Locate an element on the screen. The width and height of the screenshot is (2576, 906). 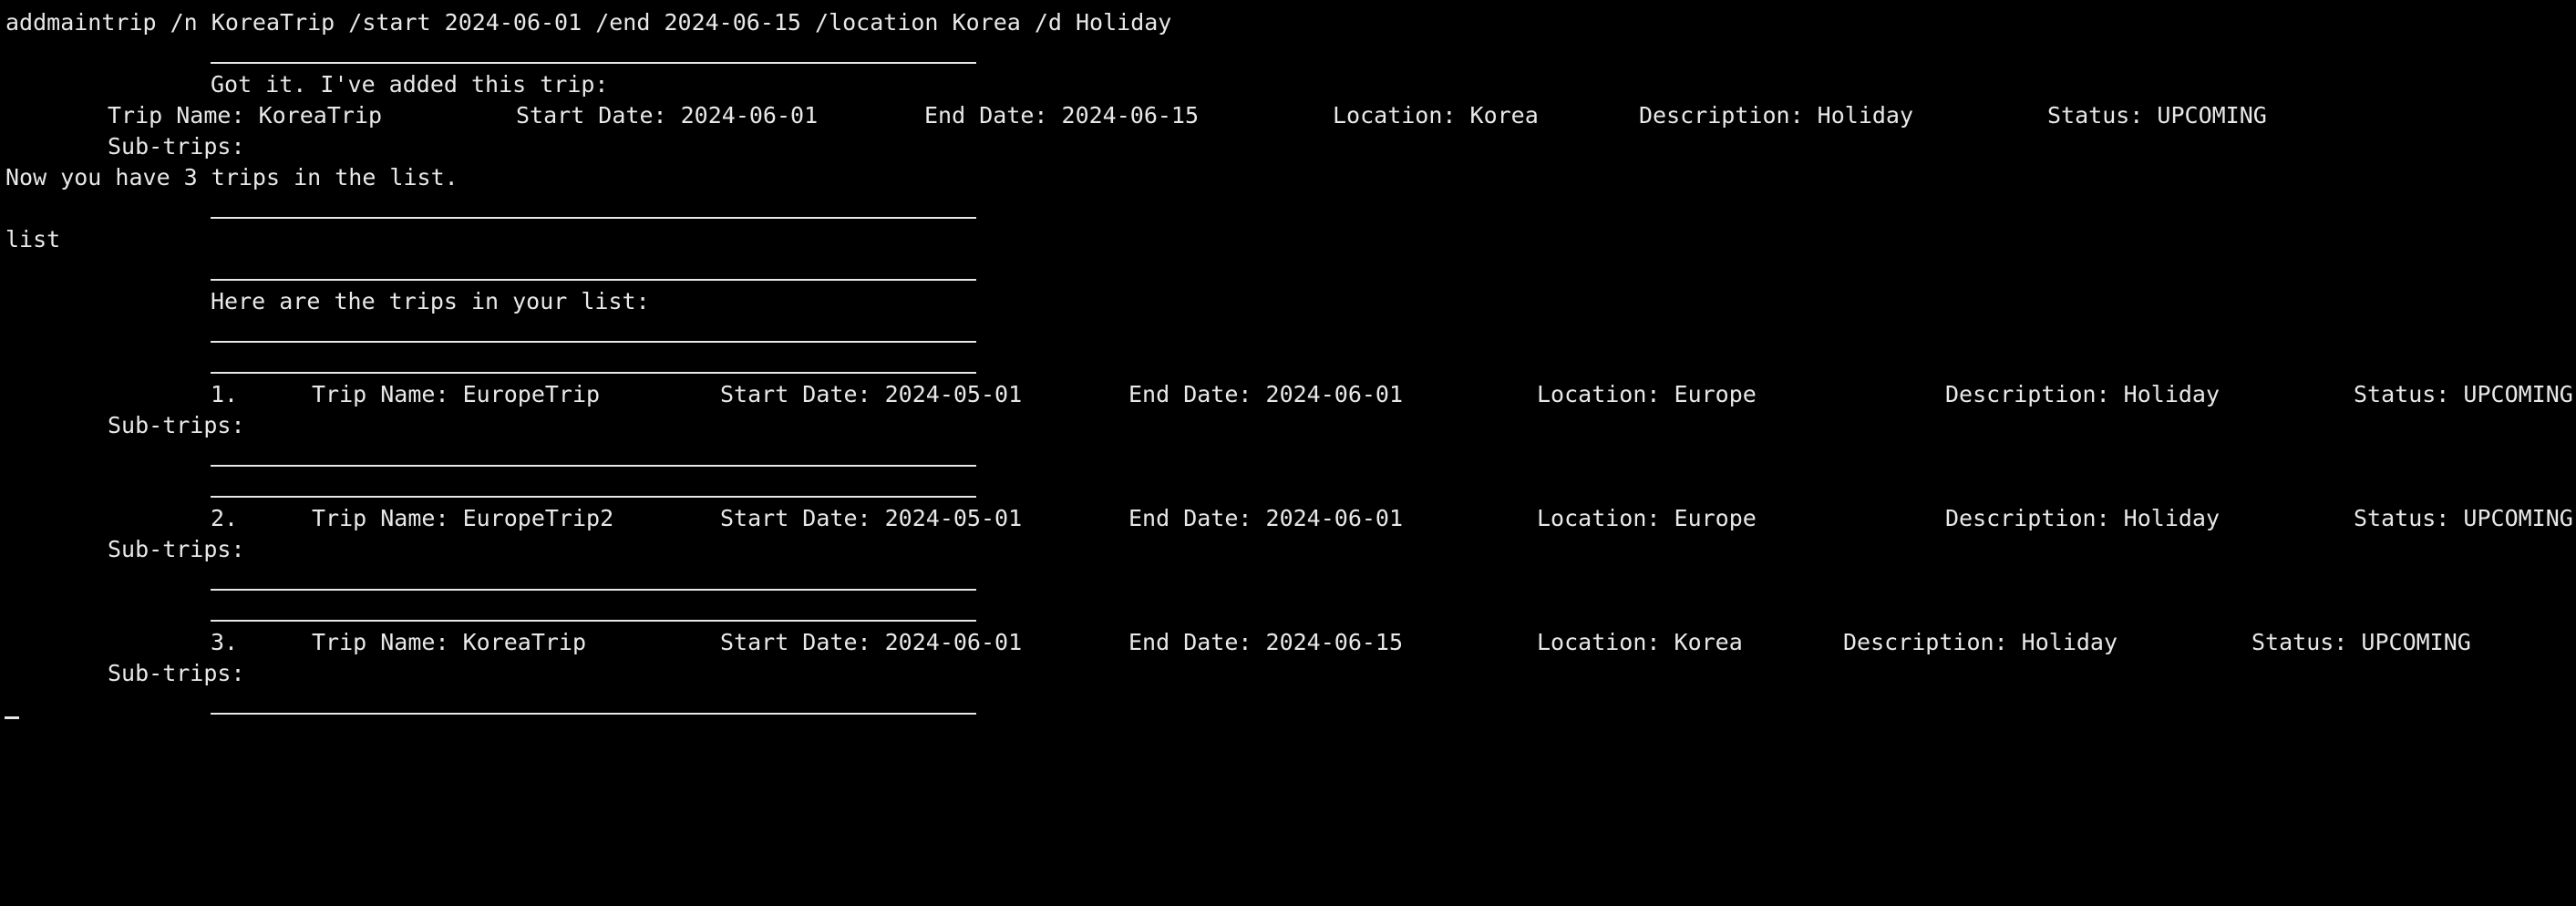
terminal-cursor is located at coordinates (12, 718).